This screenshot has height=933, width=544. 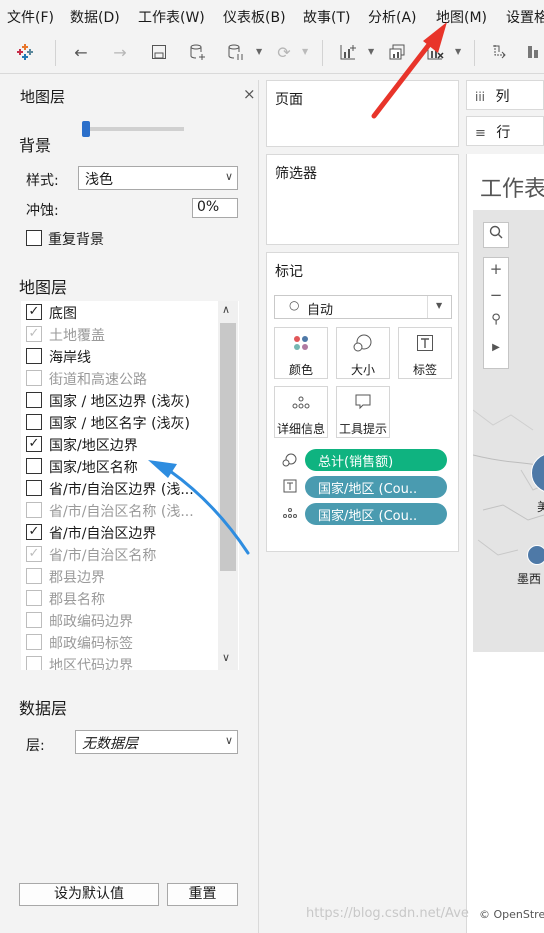 What do you see at coordinates (121, 642) in the screenshot?
I see `layer-row: 邮政编码标签` at bounding box center [121, 642].